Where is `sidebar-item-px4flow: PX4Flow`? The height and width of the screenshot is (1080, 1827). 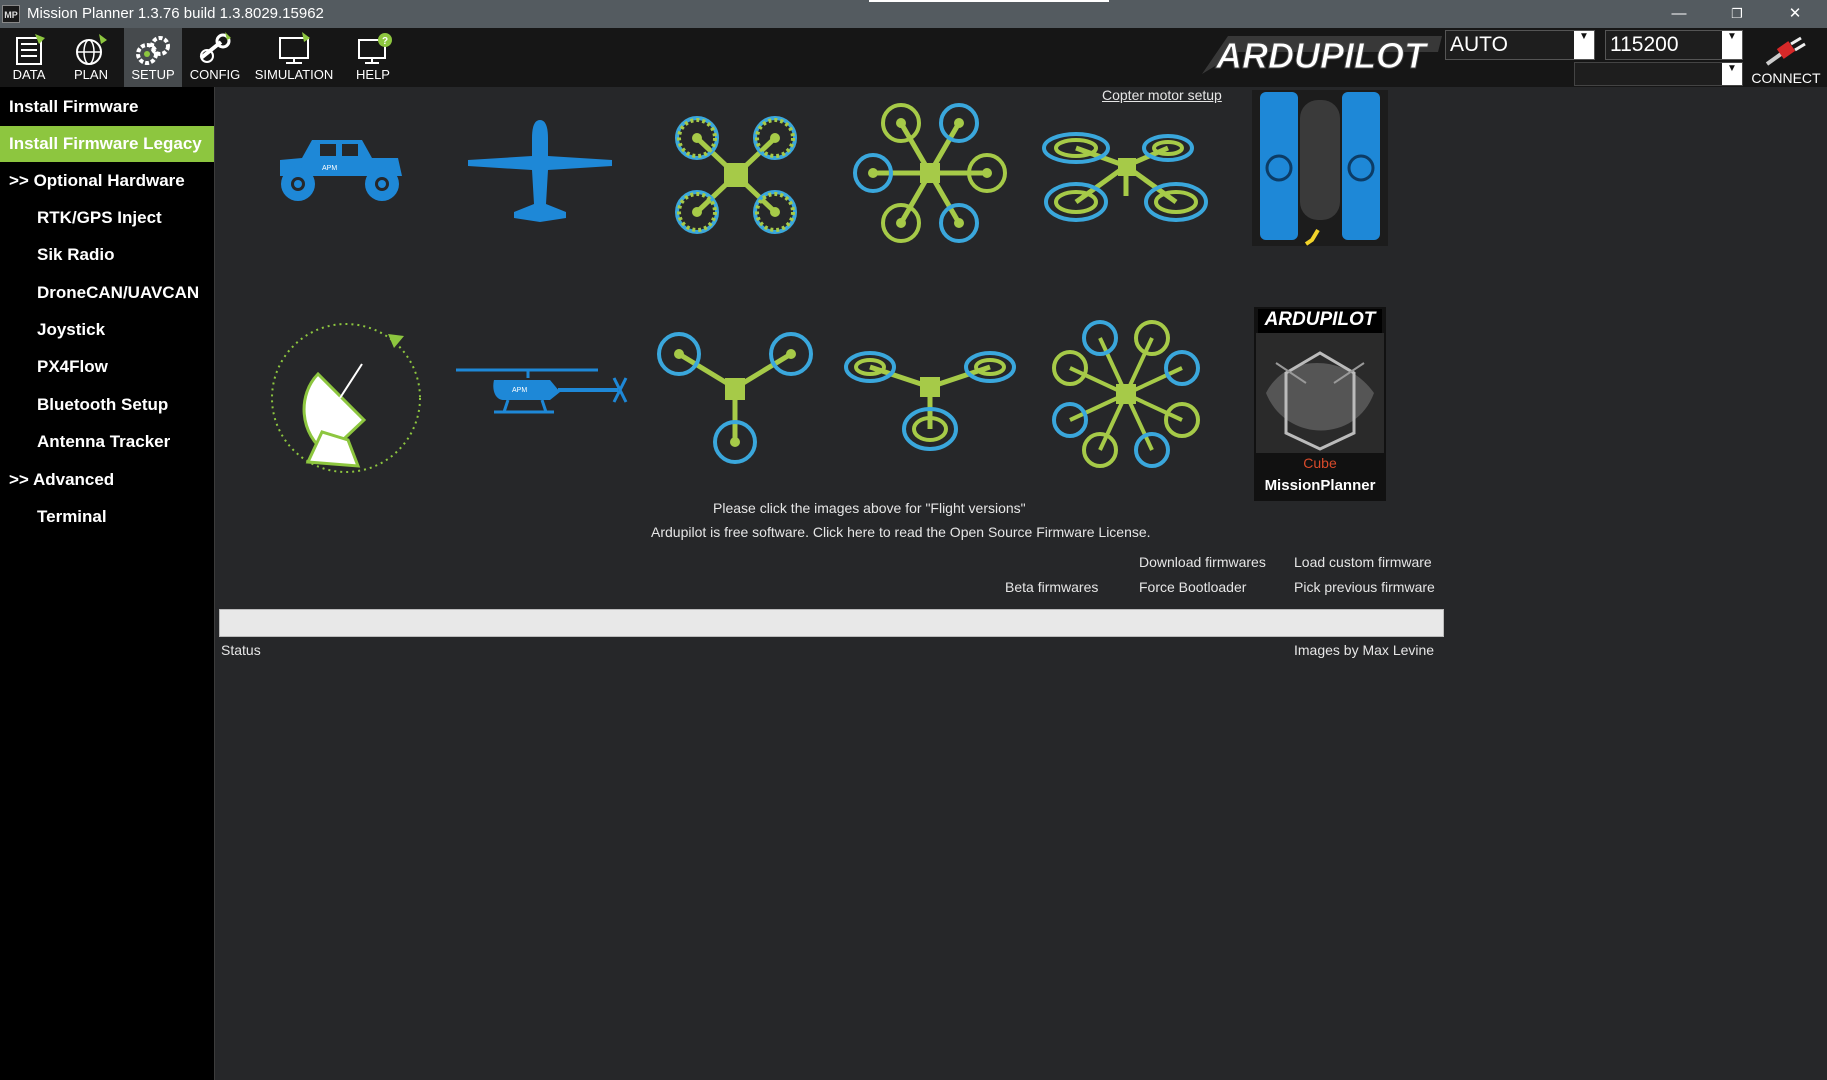
sidebar-item-px4flow: PX4Flow is located at coordinates (107, 367).